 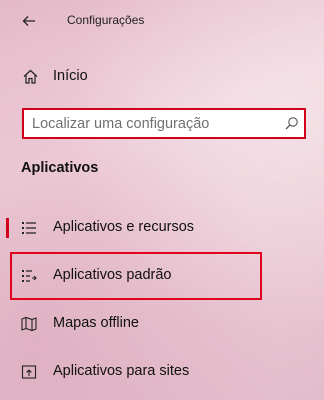 I want to click on offline-maps-icon, so click(x=29, y=324).